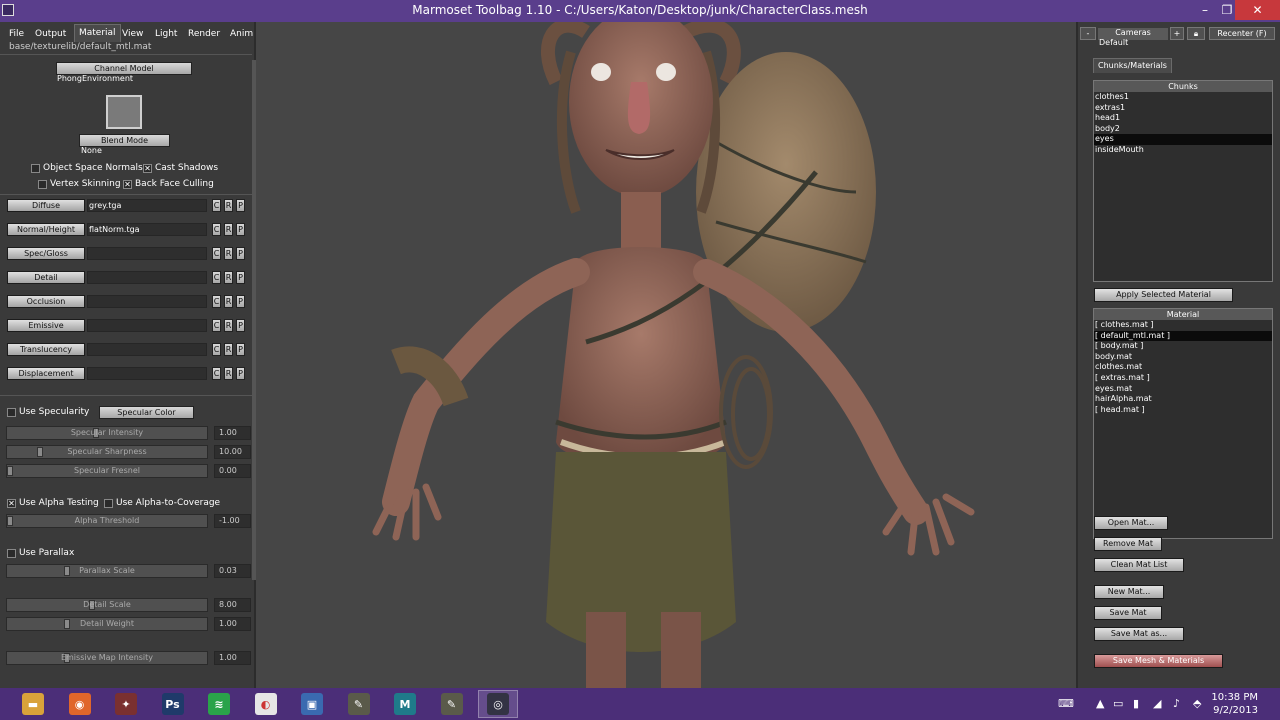 This screenshot has width=1280, height=720. Describe the element at coordinates (1183, 325) in the screenshot. I see `material-item: [ clothes.mat ]` at that location.